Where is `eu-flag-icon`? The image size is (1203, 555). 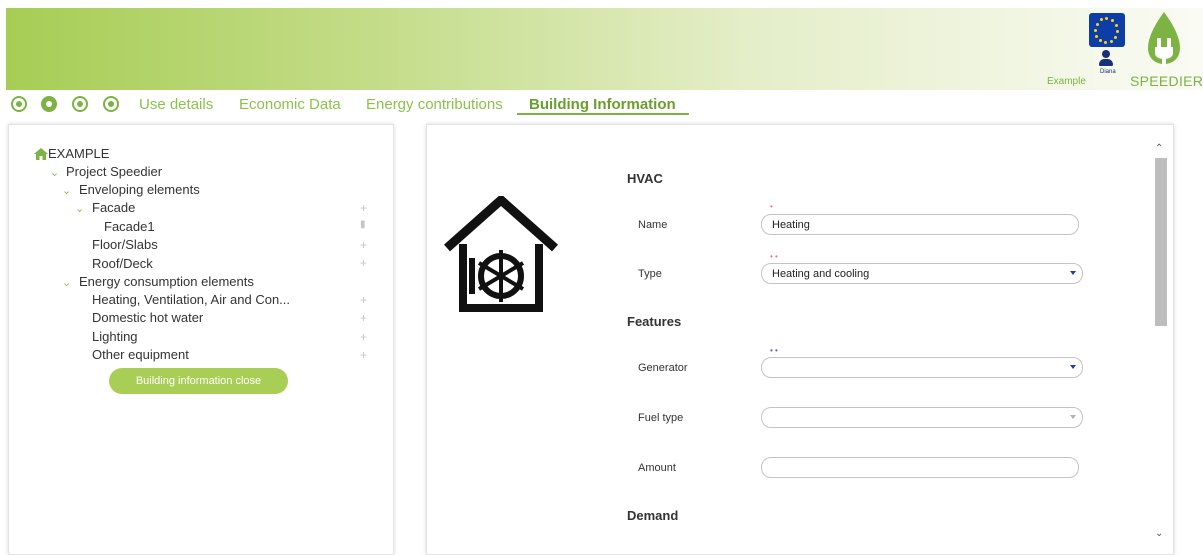
eu-flag-icon is located at coordinates (1107, 30).